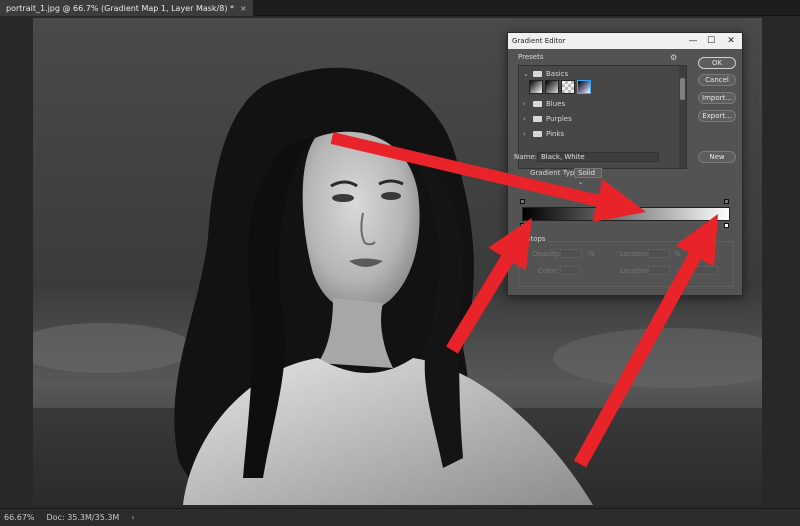 The height and width of the screenshot is (526, 800). I want to click on color-stop-left, so click(522, 225).